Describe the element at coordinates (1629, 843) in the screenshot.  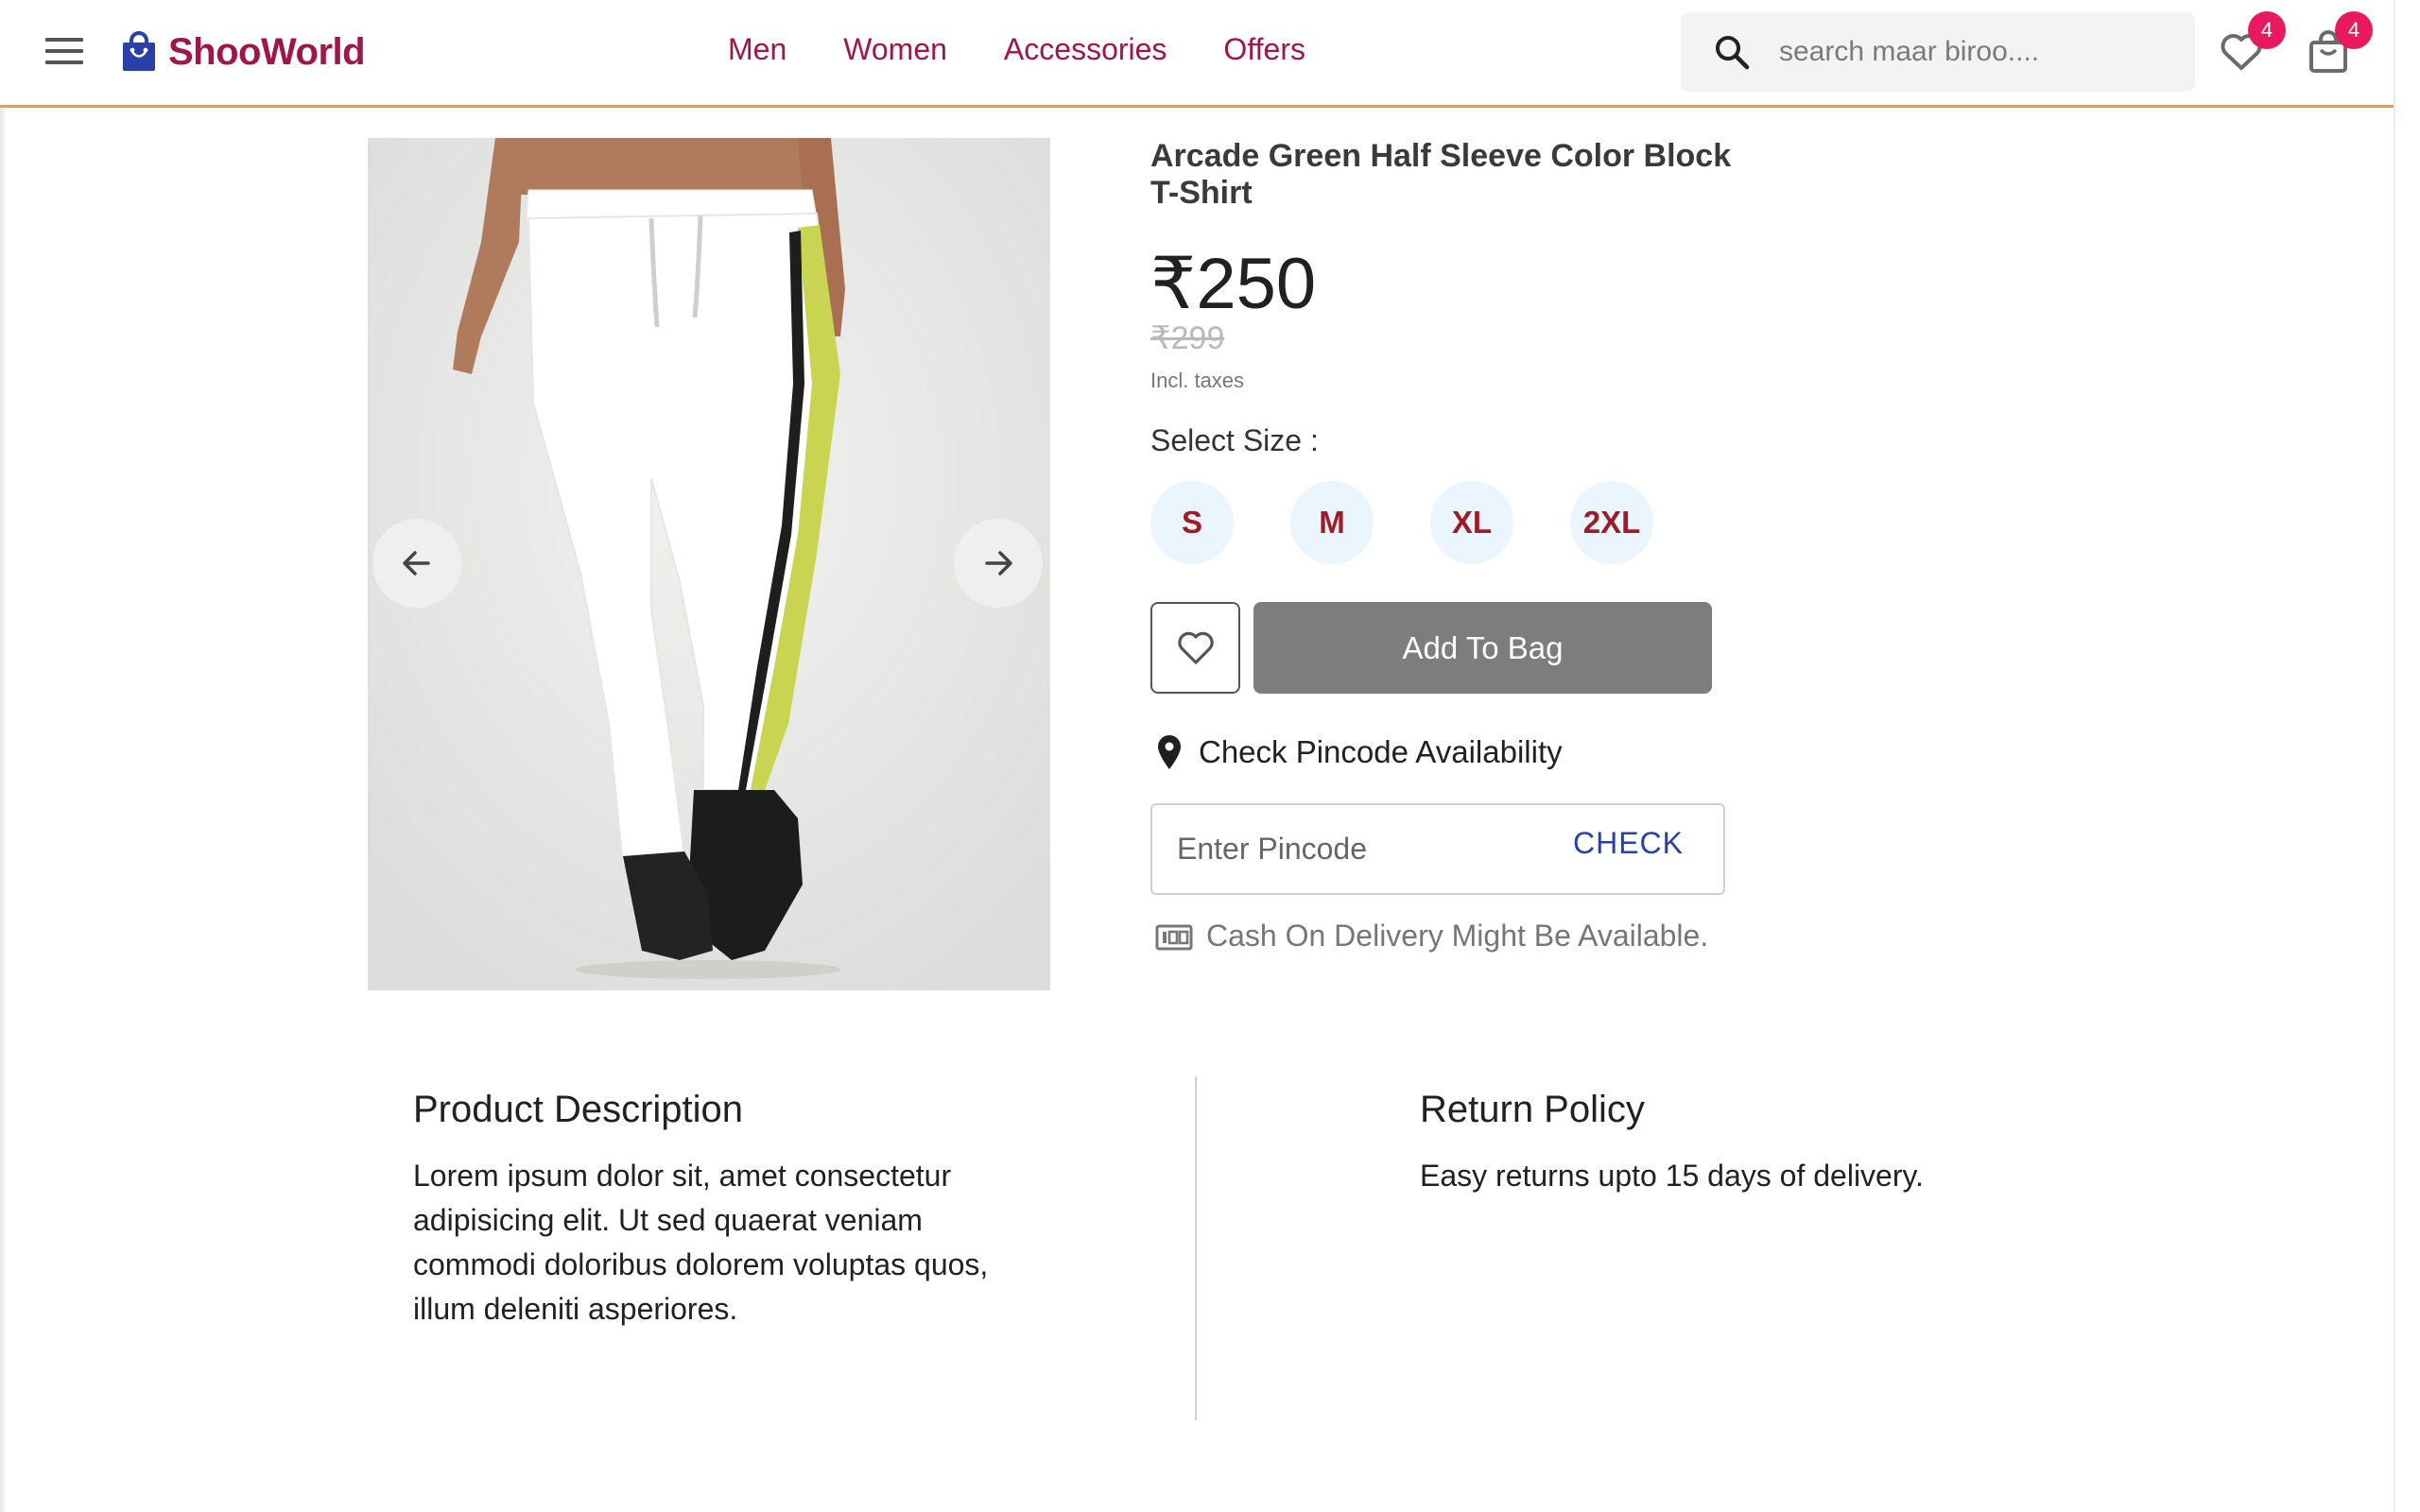
I see `check-pincode-button: CHECK` at that location.